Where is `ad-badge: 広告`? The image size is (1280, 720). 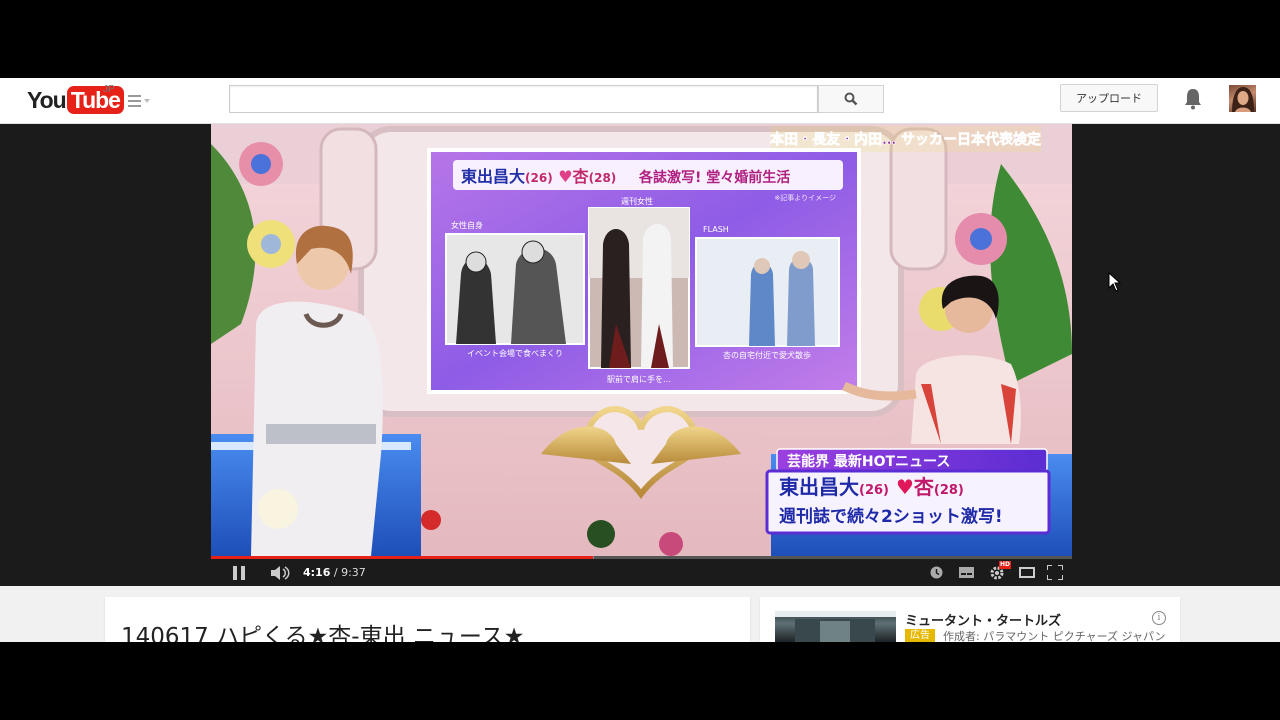
ad-badge: 広告 is located at coordinates (920, 635).